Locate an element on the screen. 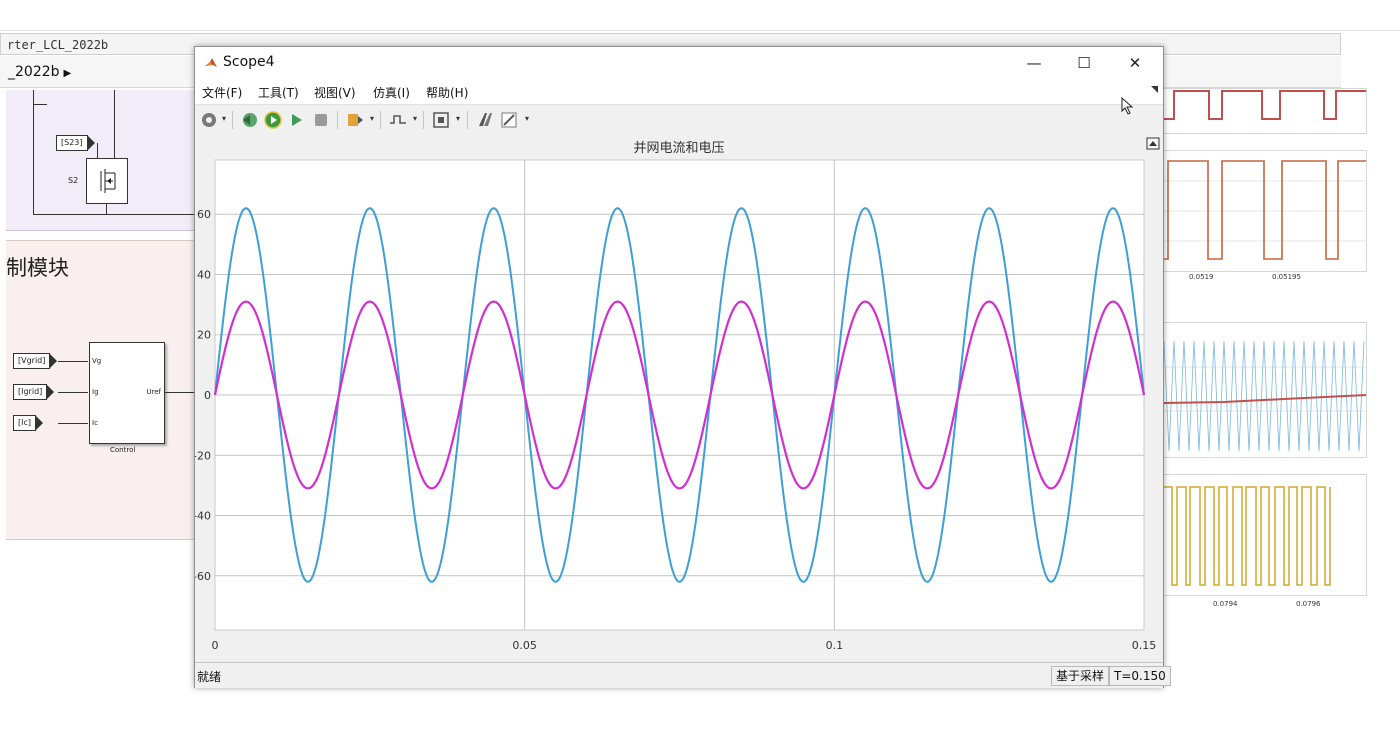 The height and width of the screenshot is (734, 1400). menu-simulation: 仿真(I) is located at coordinates (391, 92).